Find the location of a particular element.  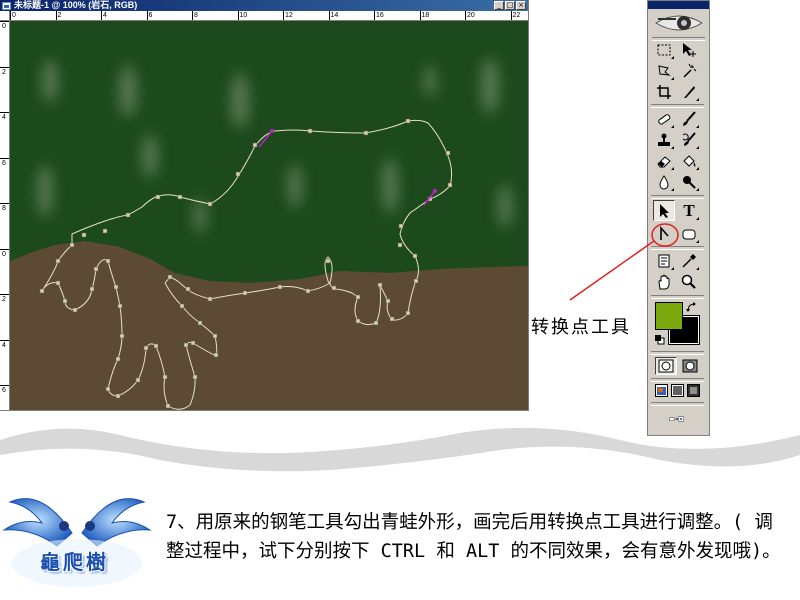

document-icon is located at coordinates (6, 5).